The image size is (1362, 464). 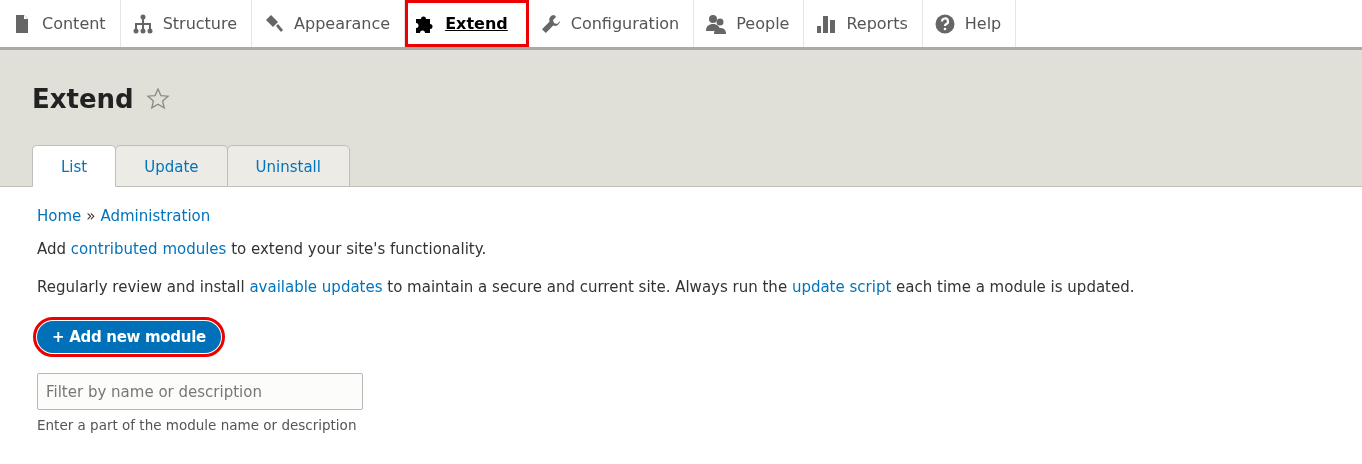 I want to click on star-icon, so click(x=157, y=99).